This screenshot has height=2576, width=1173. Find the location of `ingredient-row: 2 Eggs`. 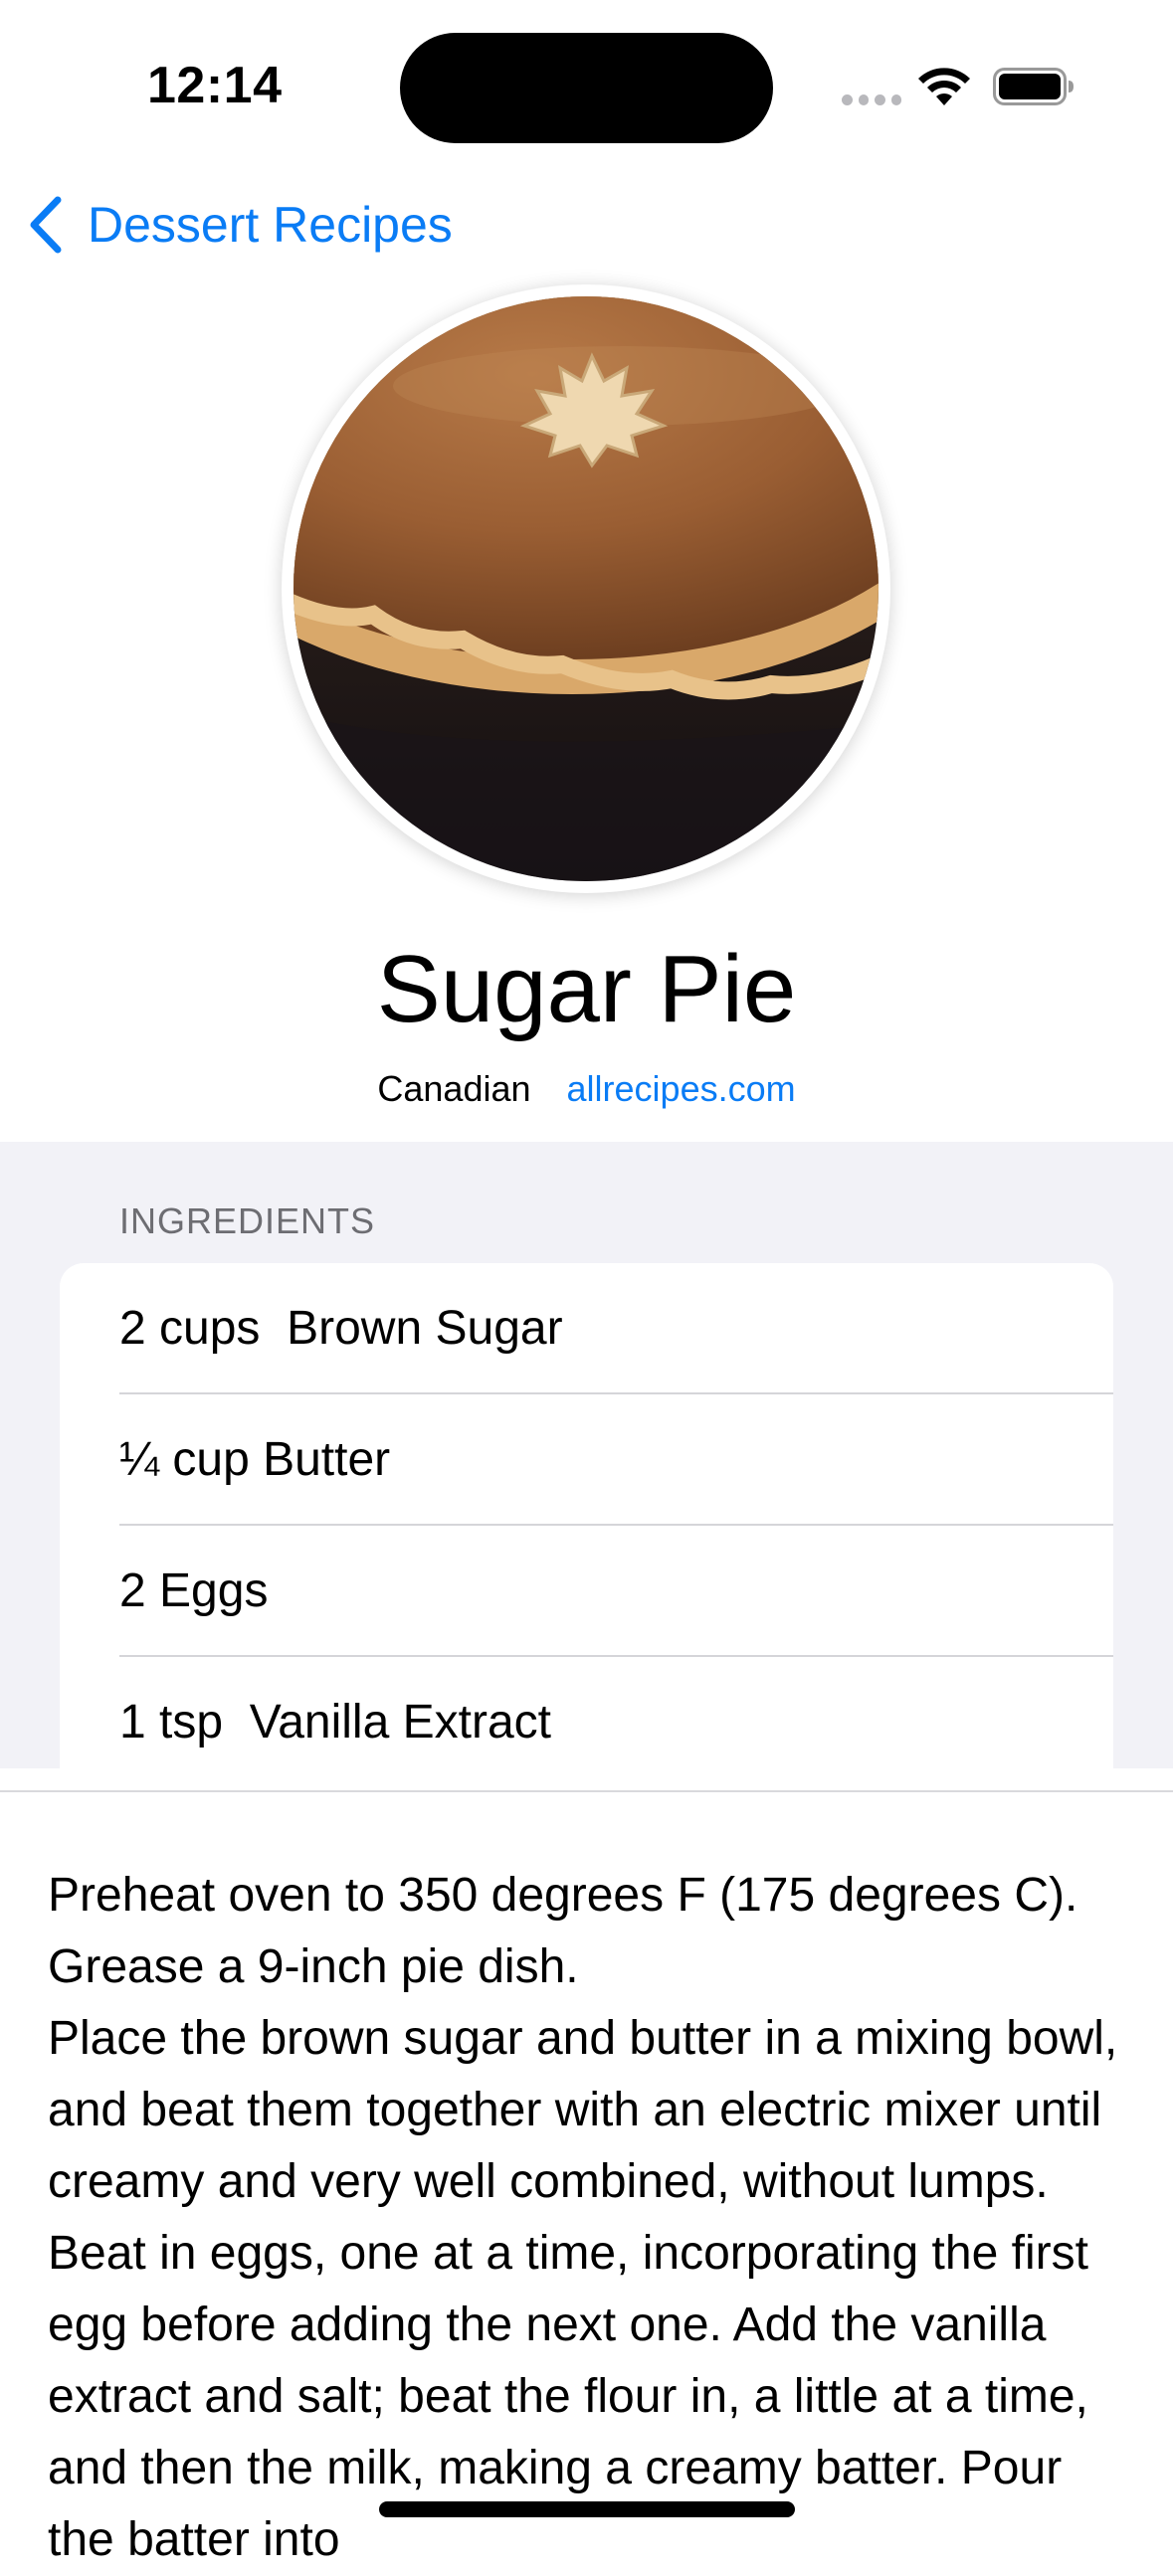

ingredient-row: 2 Eggs is located at coordinates (586, 1591).